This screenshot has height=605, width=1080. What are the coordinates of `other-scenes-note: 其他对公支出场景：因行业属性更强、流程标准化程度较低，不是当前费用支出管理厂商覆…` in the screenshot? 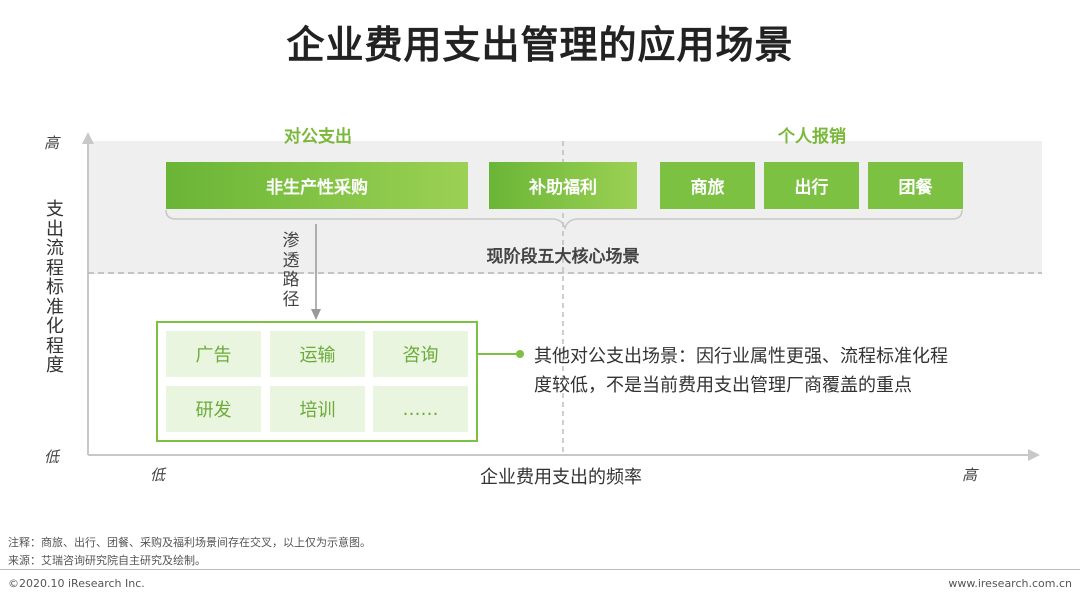 It's located at (741, 371).